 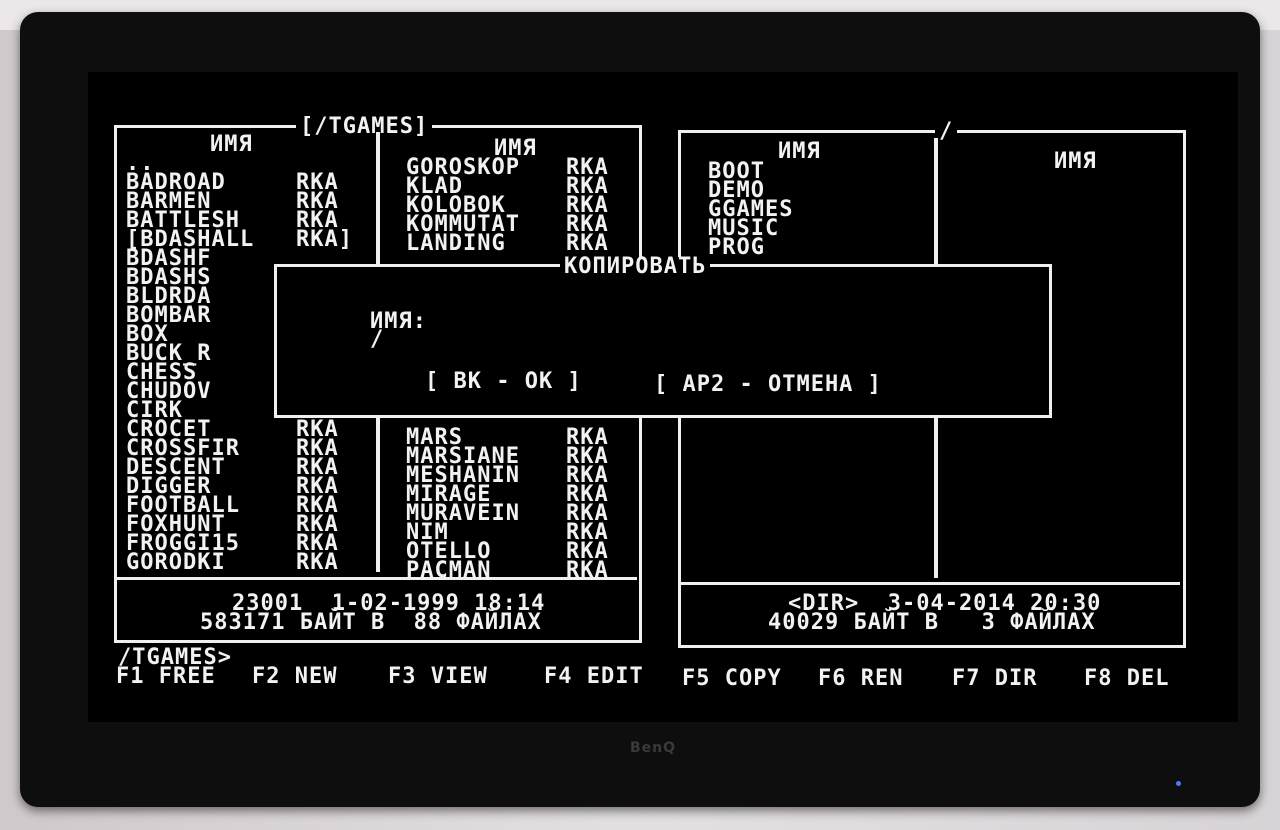 I want to click on function-key-label: REN, so click(x=875, y=678).